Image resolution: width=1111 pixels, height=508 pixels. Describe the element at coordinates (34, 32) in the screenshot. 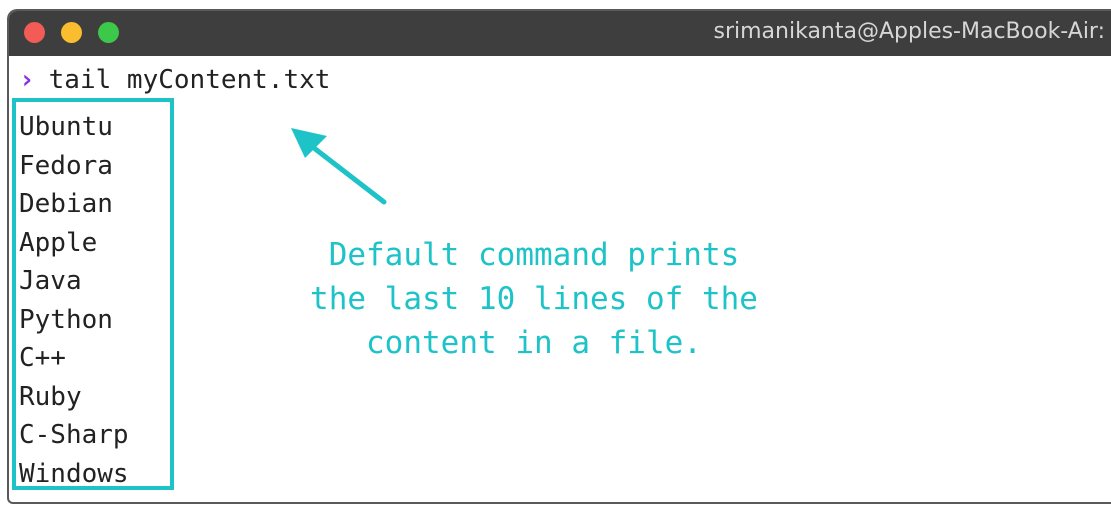

I see `close-button` at that location.